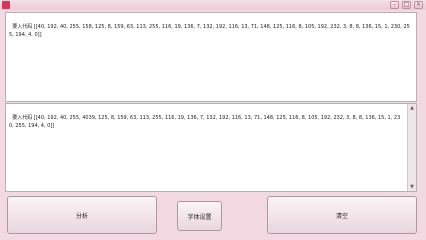  I want to click on analyze-button: 分析, so click(82, 215).